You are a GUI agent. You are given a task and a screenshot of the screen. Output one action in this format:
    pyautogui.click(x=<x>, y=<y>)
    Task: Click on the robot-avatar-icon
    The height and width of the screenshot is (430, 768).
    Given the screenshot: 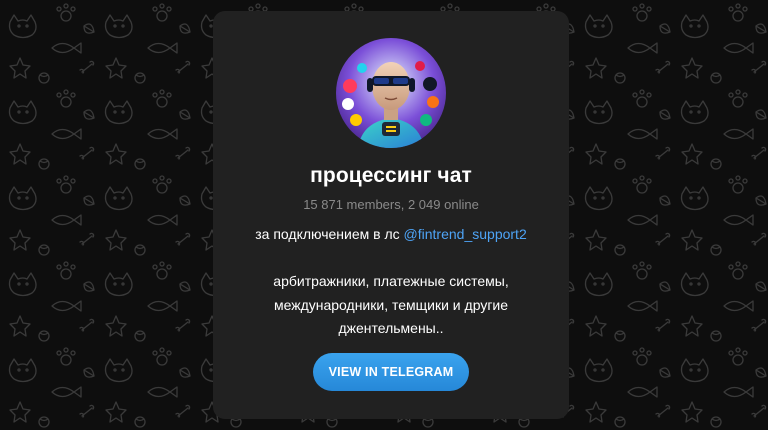 What is the action you would take?
    pyautogui.click(x=391, y=93)
    